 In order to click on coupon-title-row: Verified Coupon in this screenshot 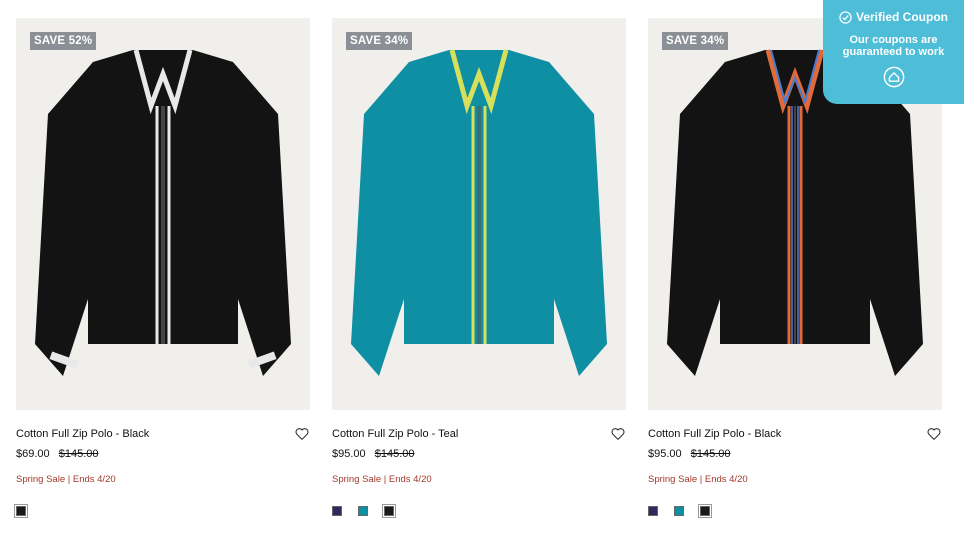, I will do `click(893, 17)`.